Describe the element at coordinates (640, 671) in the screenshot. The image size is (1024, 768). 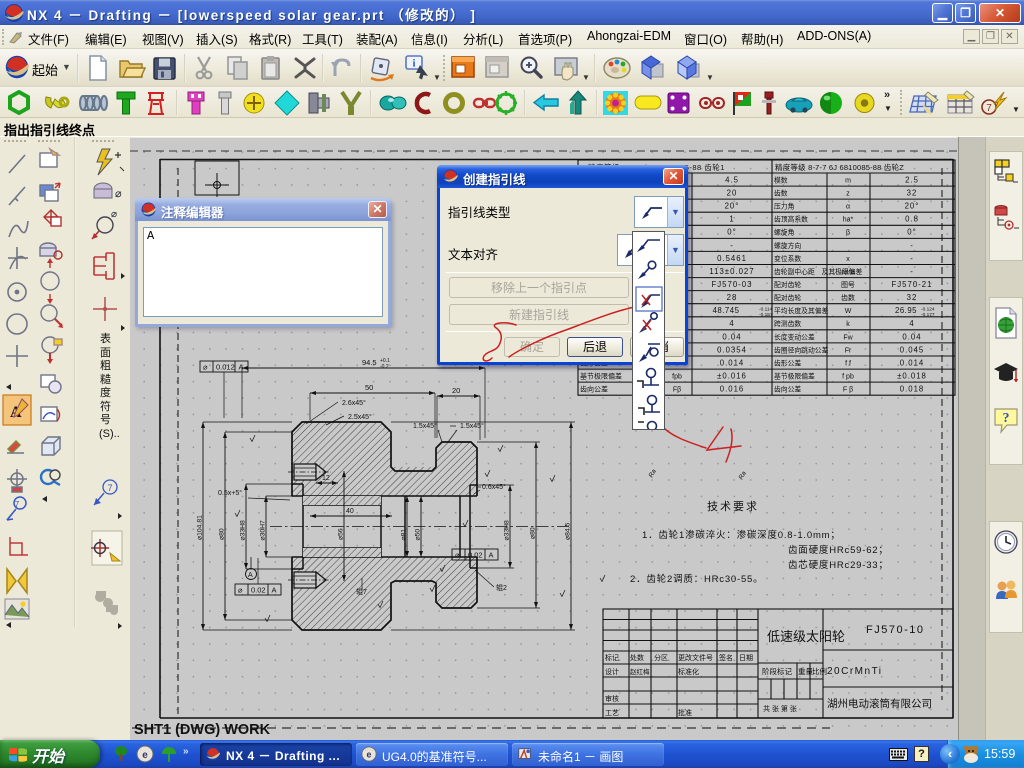
I see `svg-text: 赵红梅` at that location.